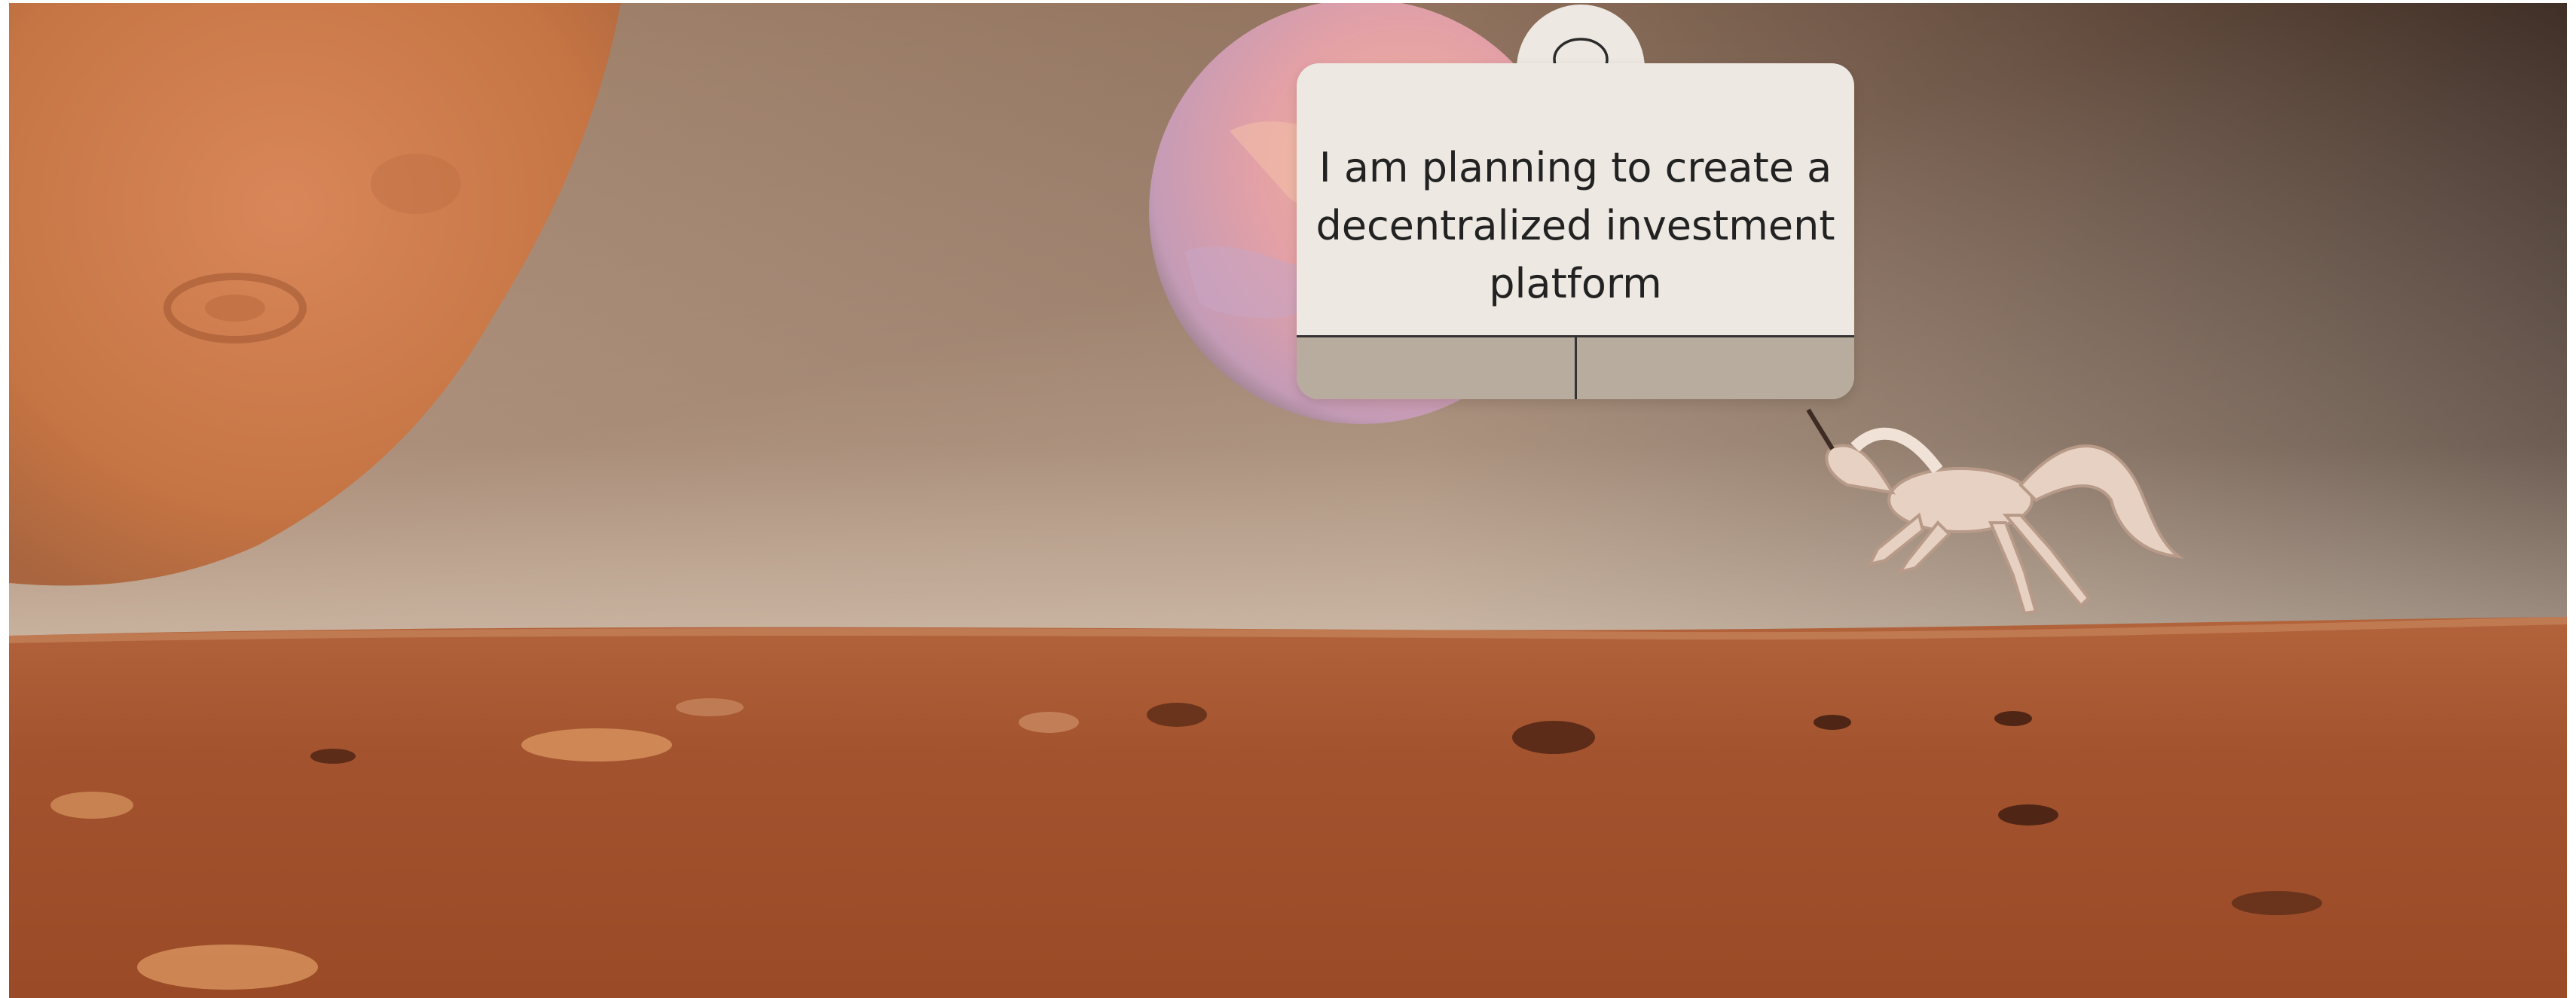 The image size is (2576, 998). I want to click on speech-card-footer, so click(1576, 367).